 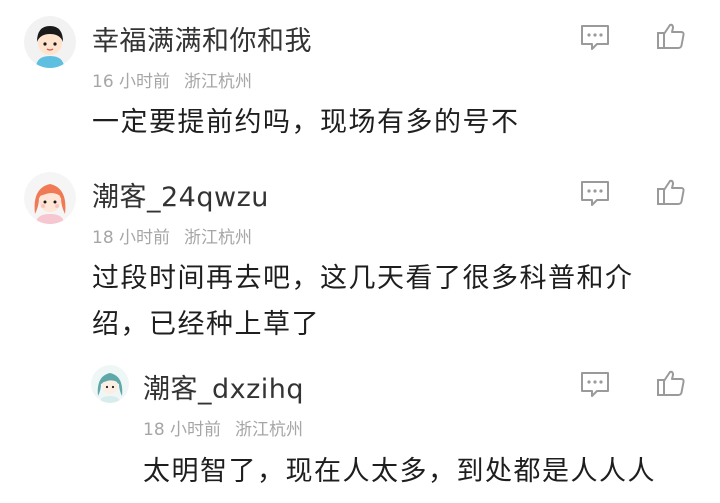 What do you see at coordinates (223, 427) in the screenshot?
I see `reply-meta: 18 小时前 浙江杭州` at bounding box center [223, 427].